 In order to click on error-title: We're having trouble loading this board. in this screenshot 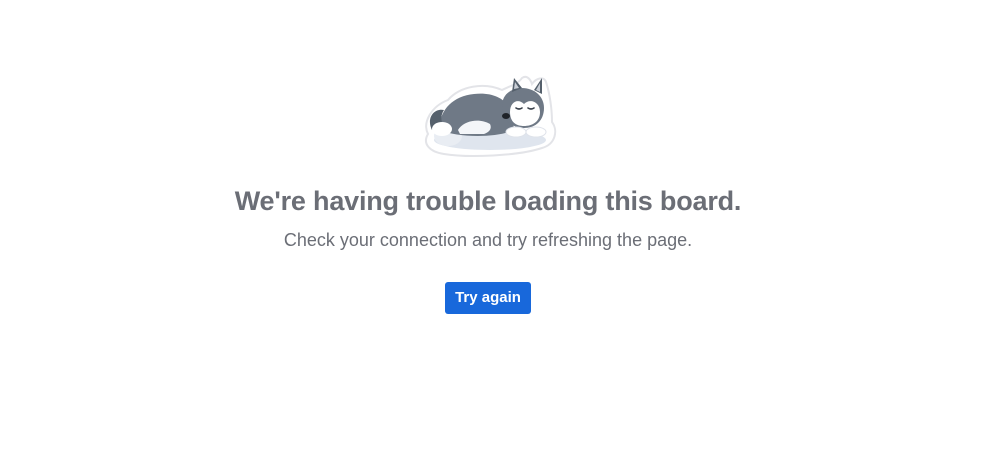, I will do `click(488, 201)`.